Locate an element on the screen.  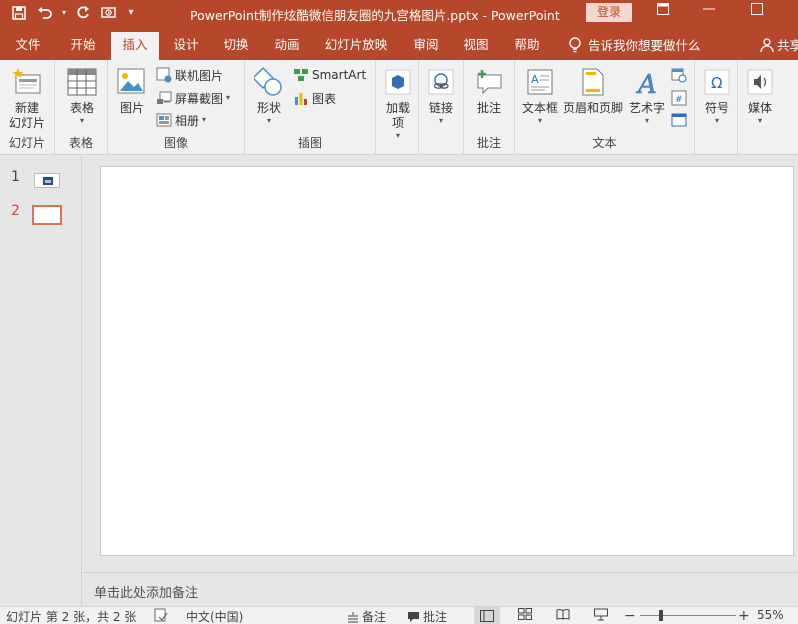
comments-toggle: 批注 is located at coordinates (427, 616).